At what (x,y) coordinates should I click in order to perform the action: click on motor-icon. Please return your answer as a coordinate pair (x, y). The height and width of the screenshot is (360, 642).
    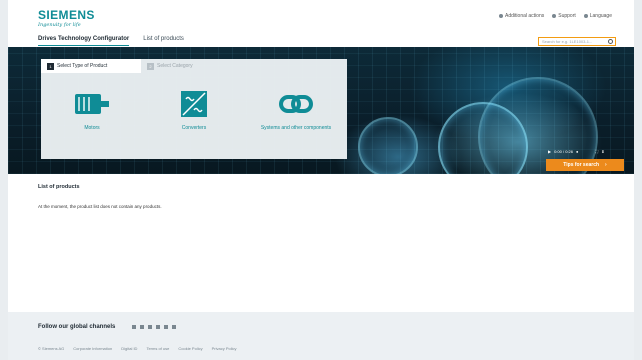
    Looking at the image, I should click on (92, 104).